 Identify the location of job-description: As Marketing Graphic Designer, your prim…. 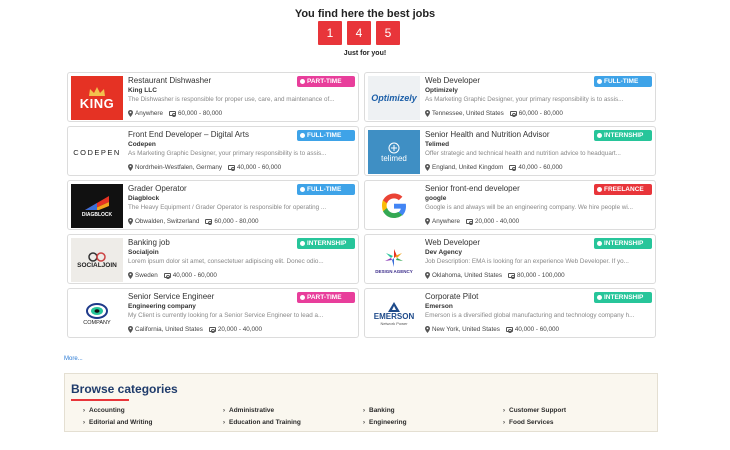
(524, 99).